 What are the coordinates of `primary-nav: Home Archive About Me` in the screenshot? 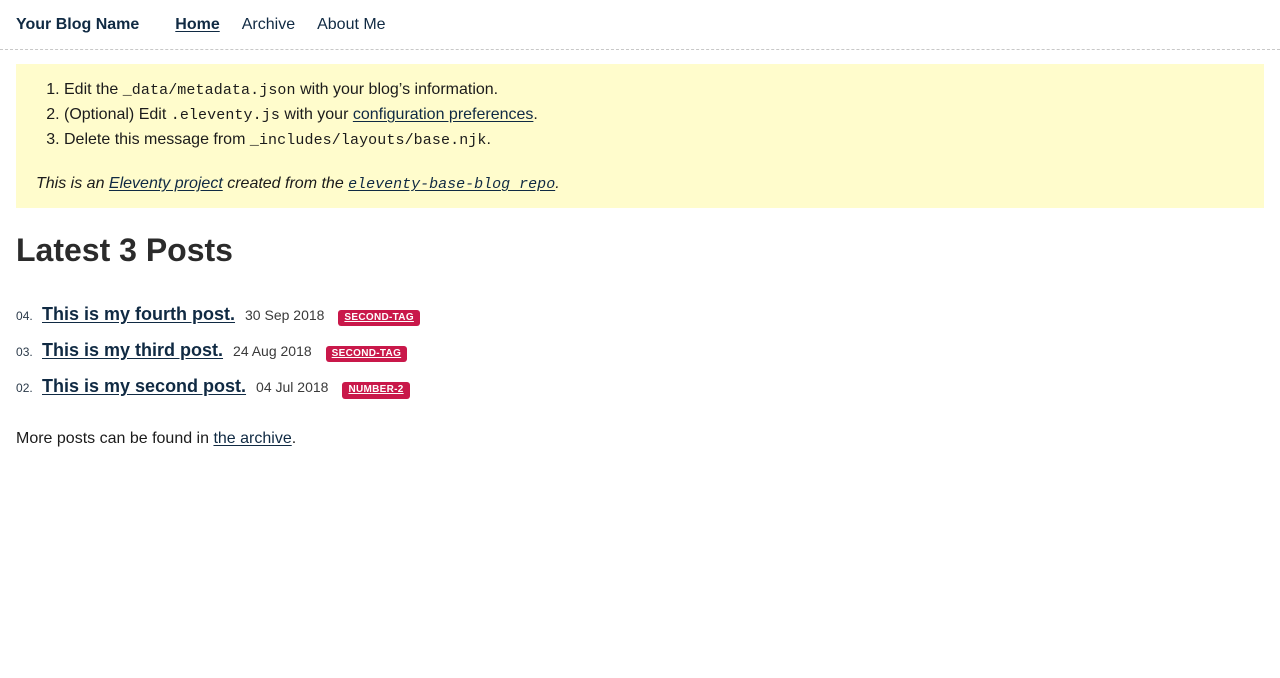 It's located at (280, 25).